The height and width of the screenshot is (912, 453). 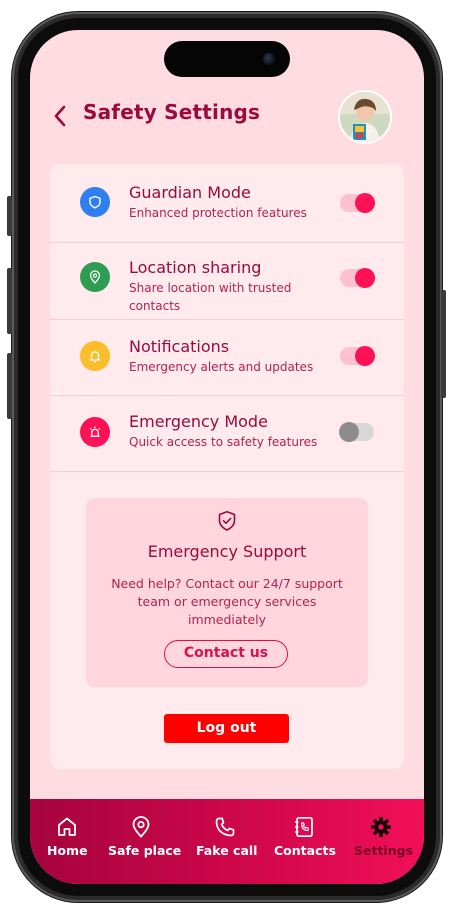 What do you see at coordinates (381, 827) in the screenshot?
I see `gear-icon` at bounding box center [381, 827].